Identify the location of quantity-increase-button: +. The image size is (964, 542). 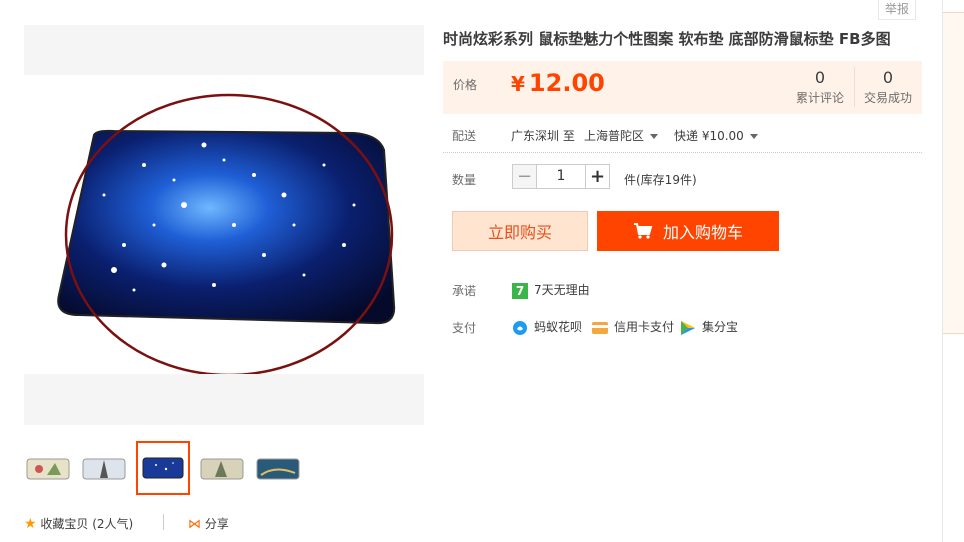
(597, 176).